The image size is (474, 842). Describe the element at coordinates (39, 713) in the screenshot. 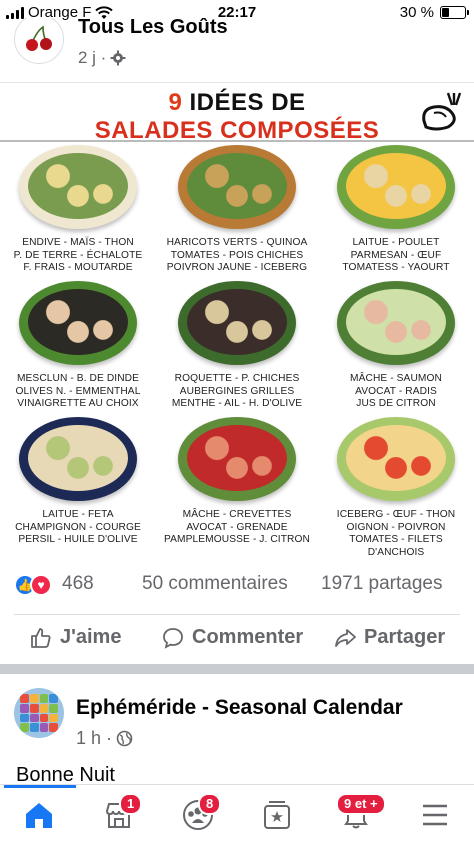

I see `post2-avatar` at that location.